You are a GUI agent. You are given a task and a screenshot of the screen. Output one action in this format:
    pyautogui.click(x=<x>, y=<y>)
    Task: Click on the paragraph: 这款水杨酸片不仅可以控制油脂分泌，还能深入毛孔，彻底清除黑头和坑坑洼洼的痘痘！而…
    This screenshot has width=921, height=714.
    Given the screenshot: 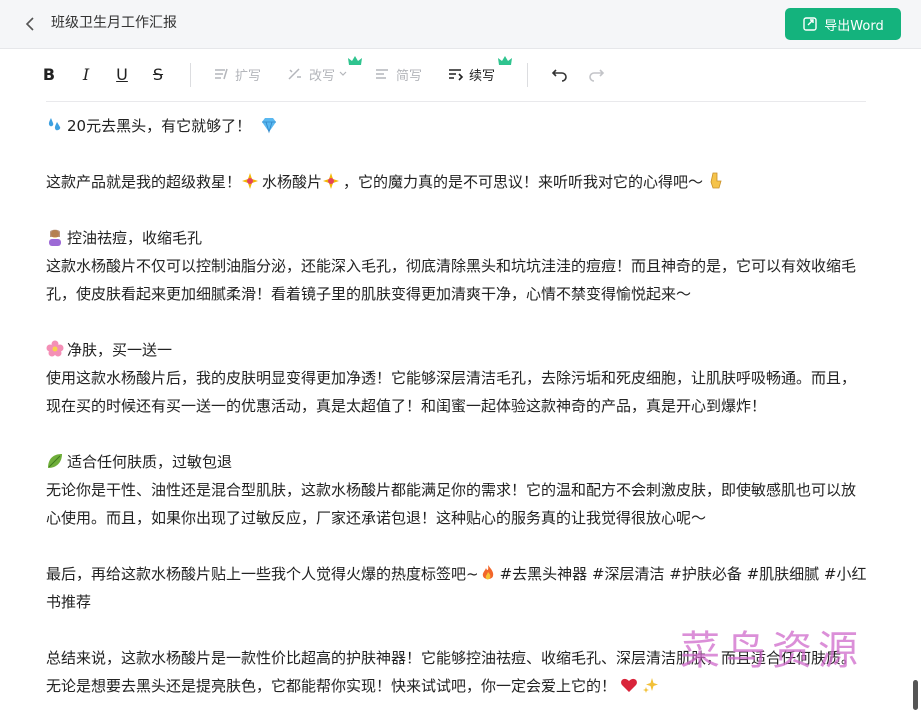 What is the action you would take?
    pyautogui.click(x=451, y=280)
    